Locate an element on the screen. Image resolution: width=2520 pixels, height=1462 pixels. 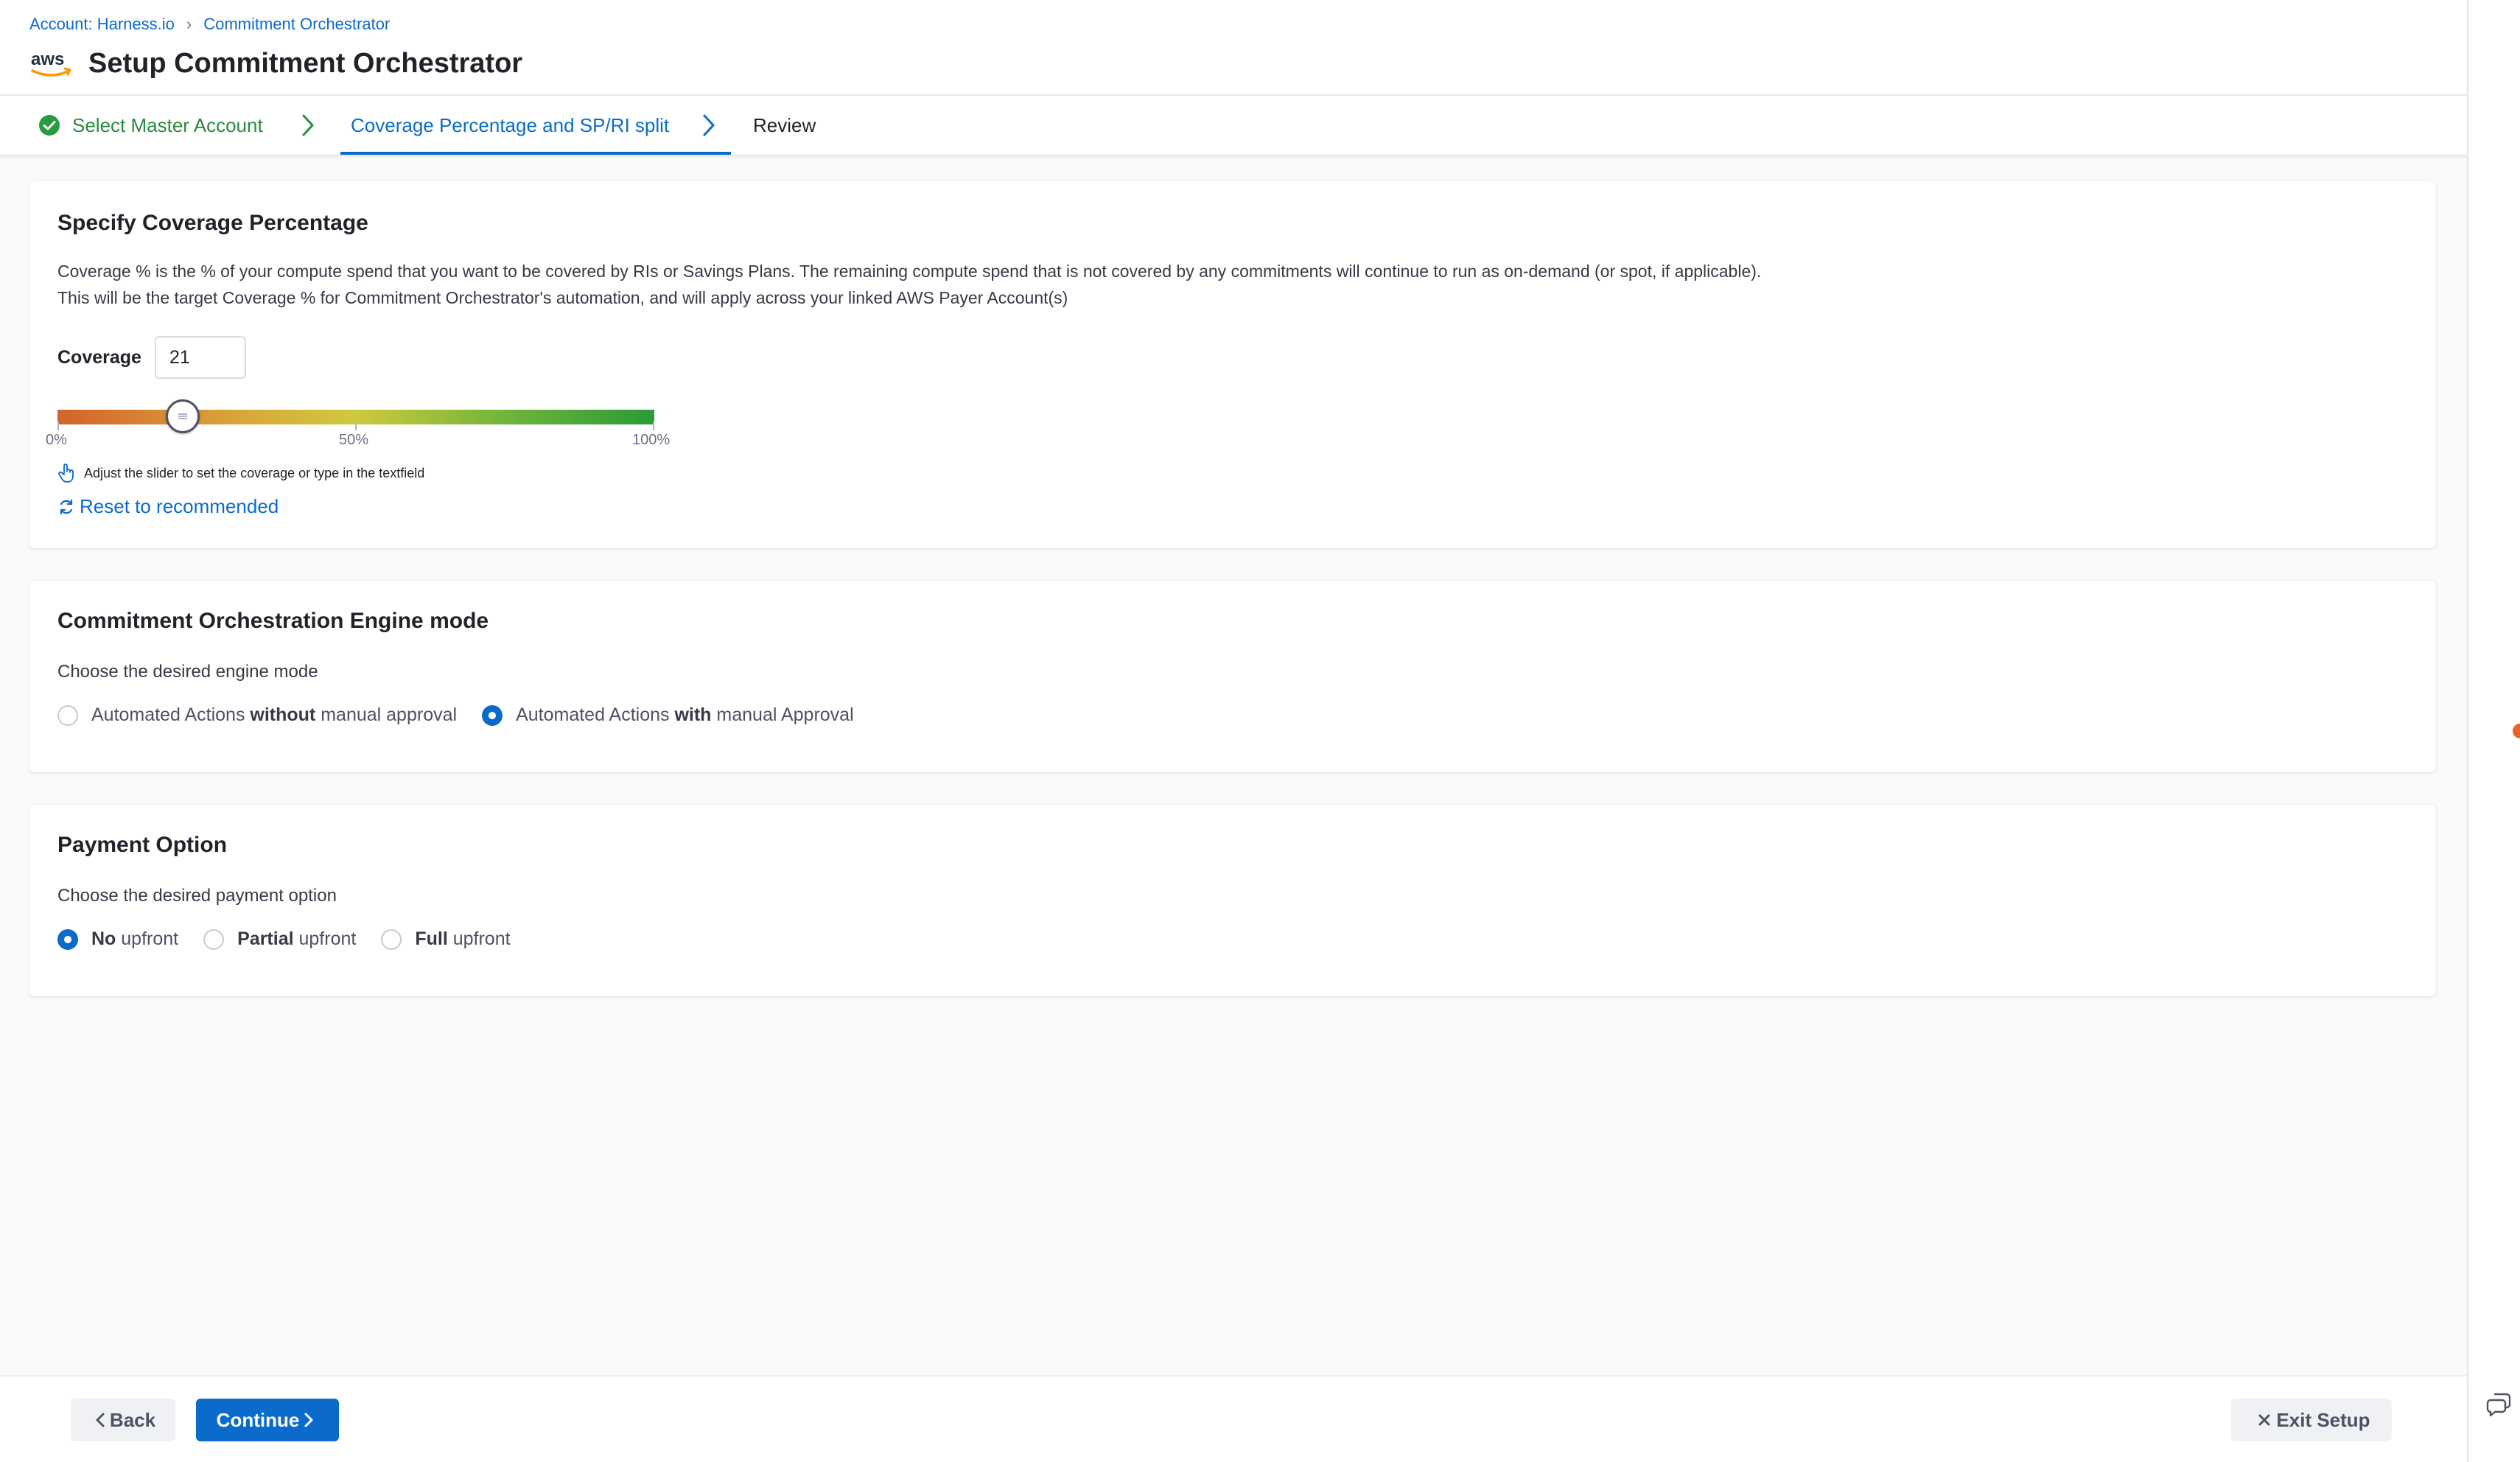
engine-mode-subtitle: Choose the desired engine mode is located at coordinates (187, 672).